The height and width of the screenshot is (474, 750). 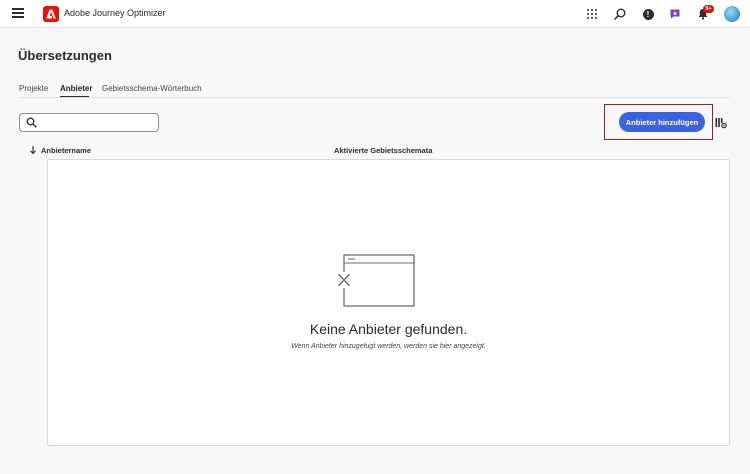 I want to click on tab-anbieter: Anbieter, so click(x=76, y=88).